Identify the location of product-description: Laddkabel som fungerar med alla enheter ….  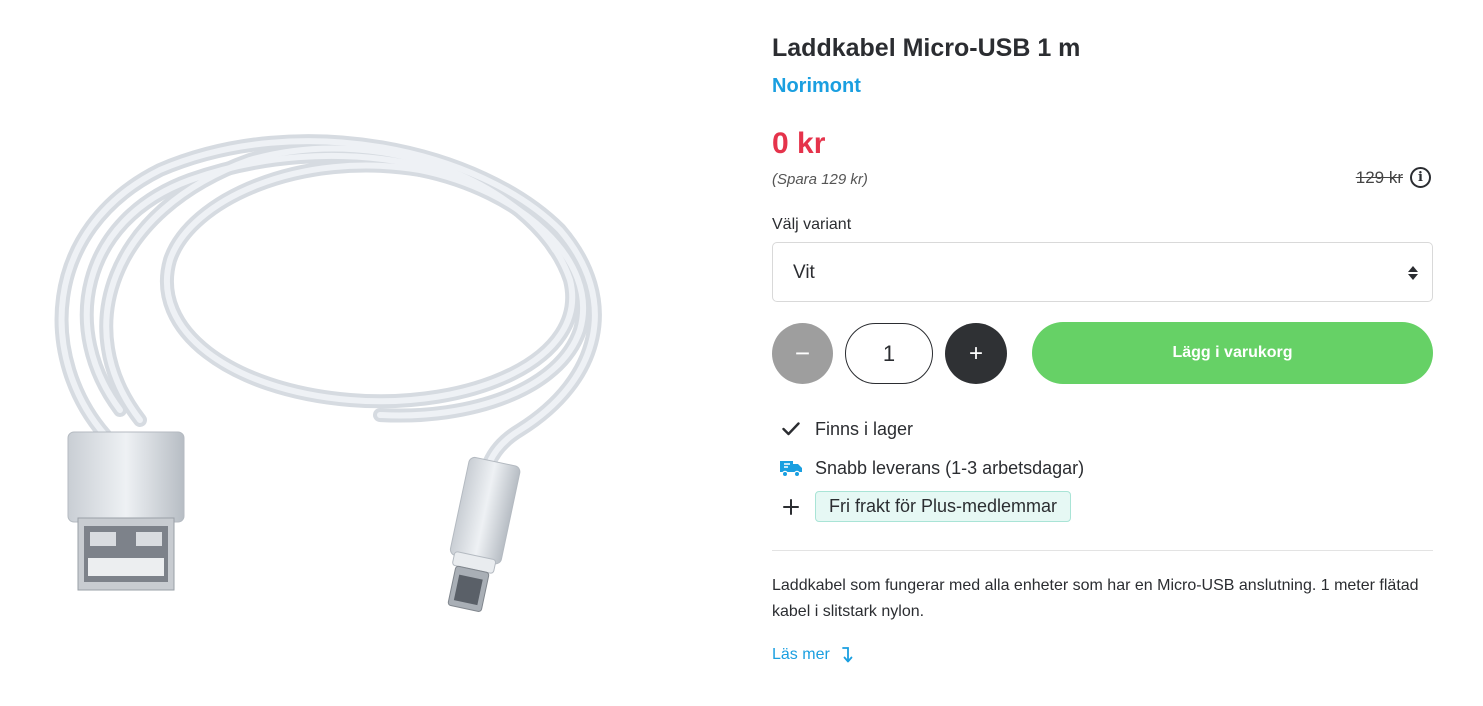
(1095, 598).